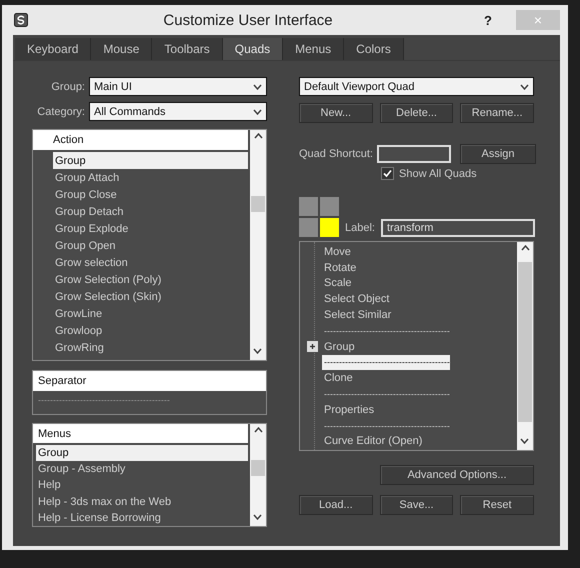  Describe the element at coordinates (140, 140) in the screenshot. I see `column-header: Action` at that location.